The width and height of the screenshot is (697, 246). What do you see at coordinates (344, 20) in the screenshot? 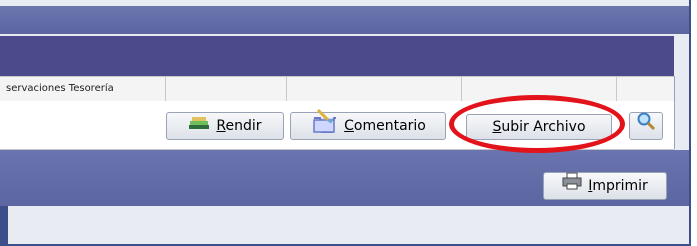
I see `title-bar` at bounding box center [344, 20].